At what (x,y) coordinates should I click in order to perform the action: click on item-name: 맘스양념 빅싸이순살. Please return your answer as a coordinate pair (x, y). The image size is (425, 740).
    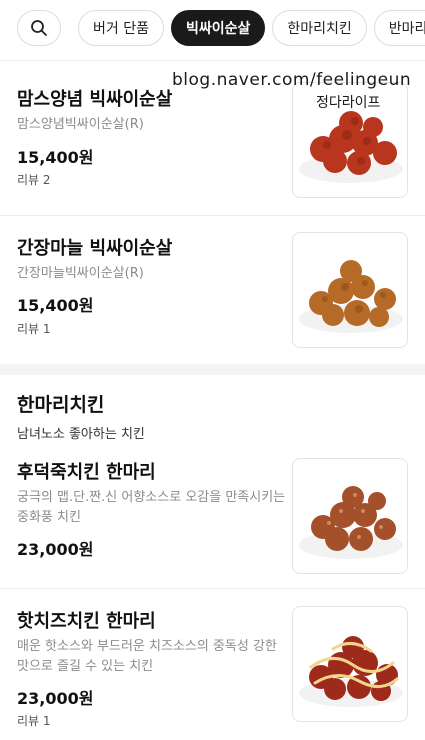
    Looking at the image, I should click on (95, 99).